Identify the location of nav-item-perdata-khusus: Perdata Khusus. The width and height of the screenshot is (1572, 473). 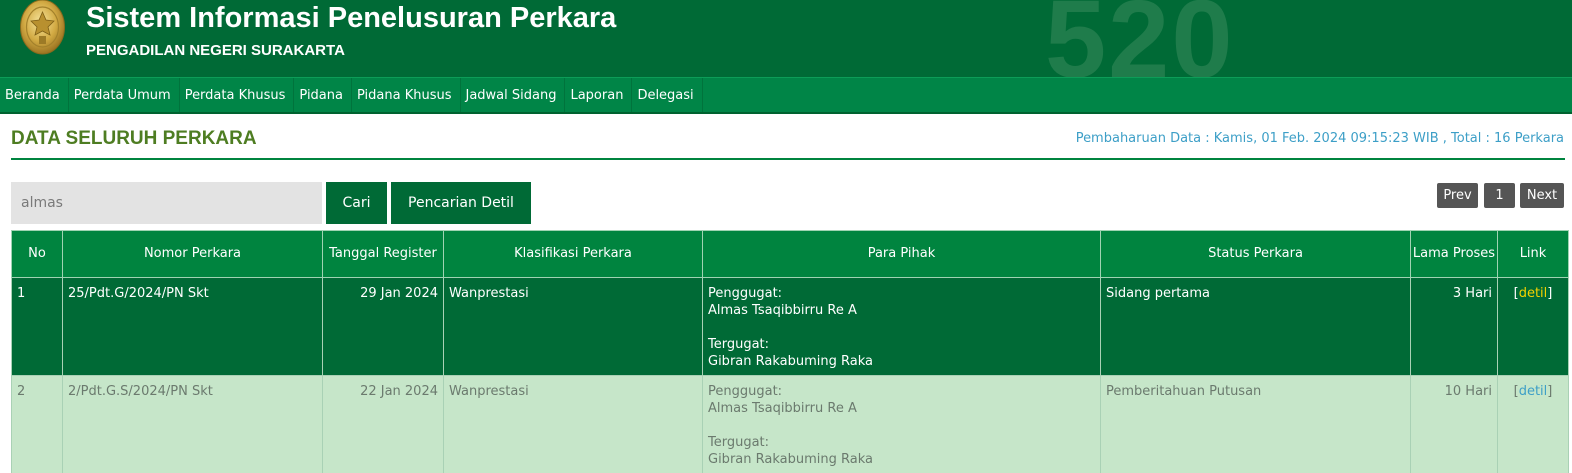
(237, 95).